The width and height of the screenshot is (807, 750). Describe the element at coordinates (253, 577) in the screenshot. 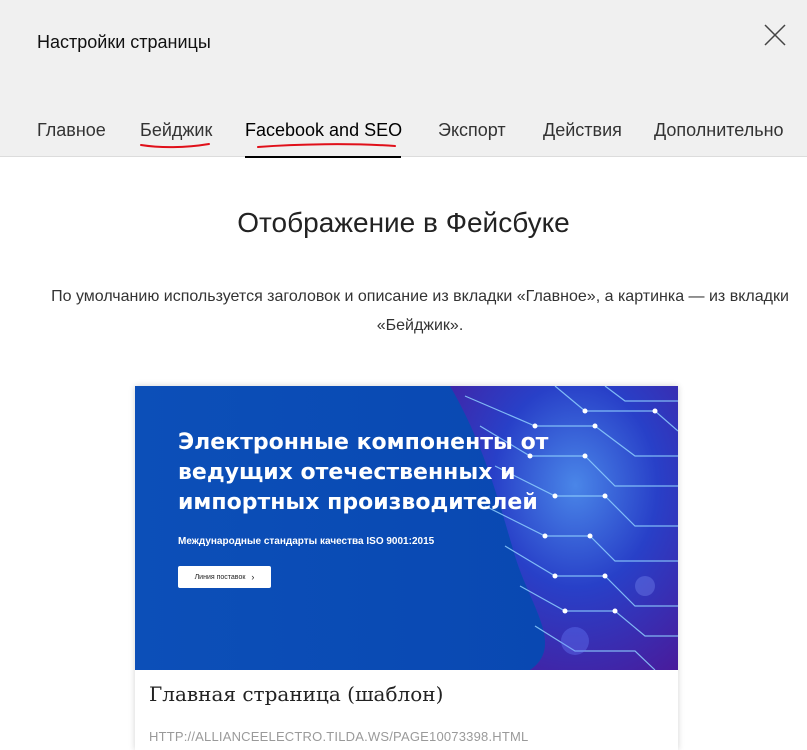

I see `chevron-right-icon: ›` at that location.